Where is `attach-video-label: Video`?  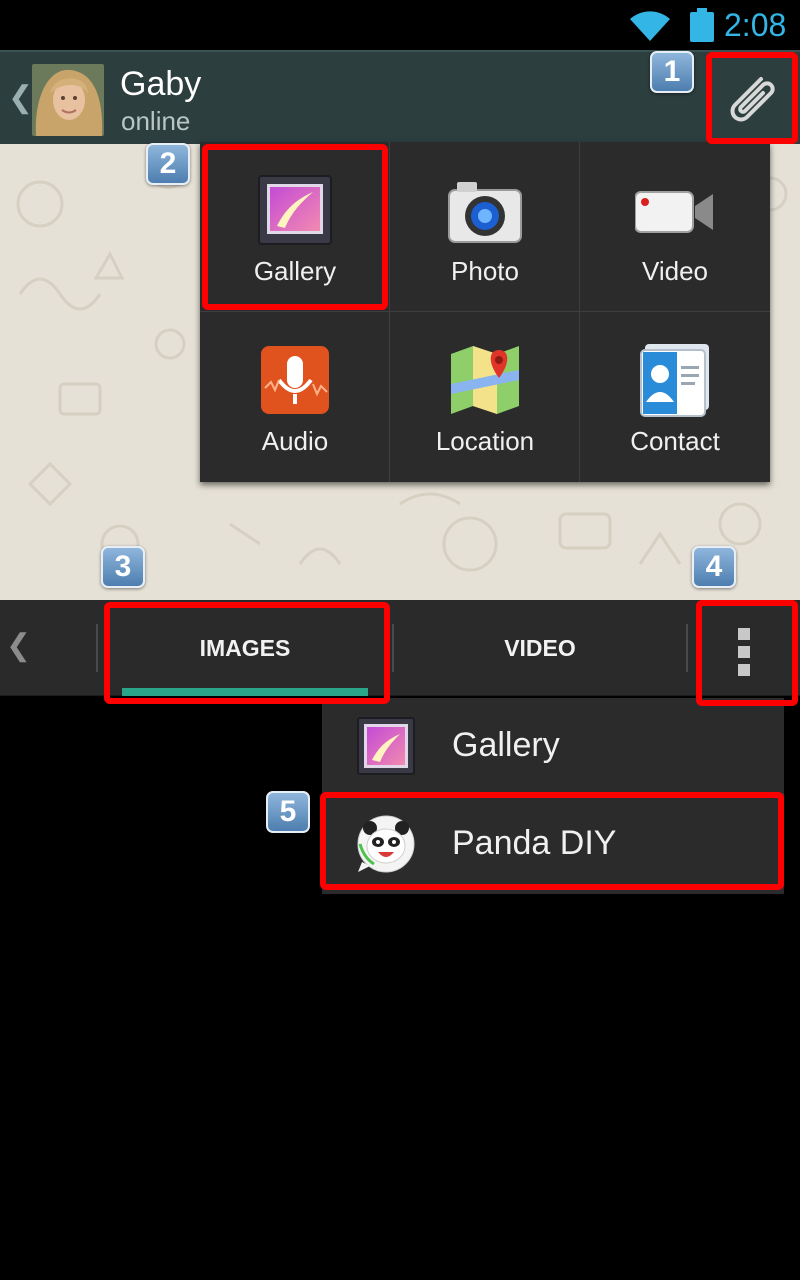
attach-video-label: Video is located at coordinates (675, 271).